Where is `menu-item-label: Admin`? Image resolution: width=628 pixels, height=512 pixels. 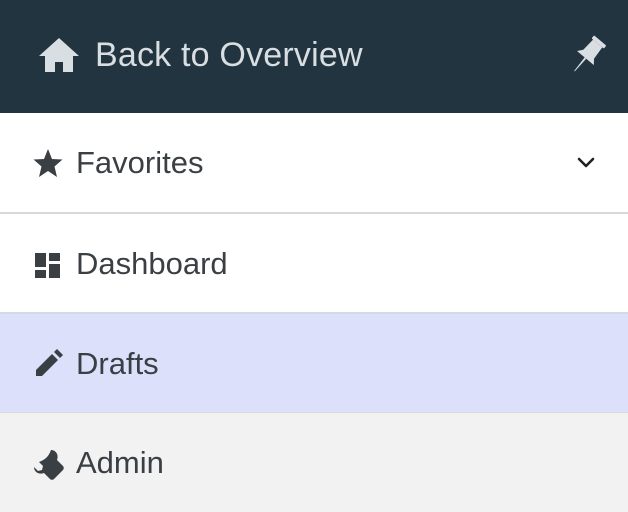 menu-item-label: Admin is located at coordinates (120, 462).